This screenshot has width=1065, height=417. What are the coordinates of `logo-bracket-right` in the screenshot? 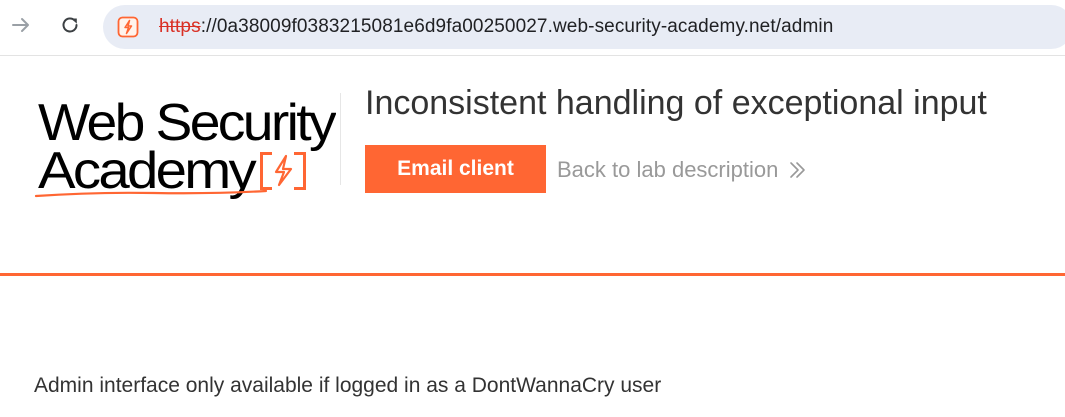 It's located at (304, 171).